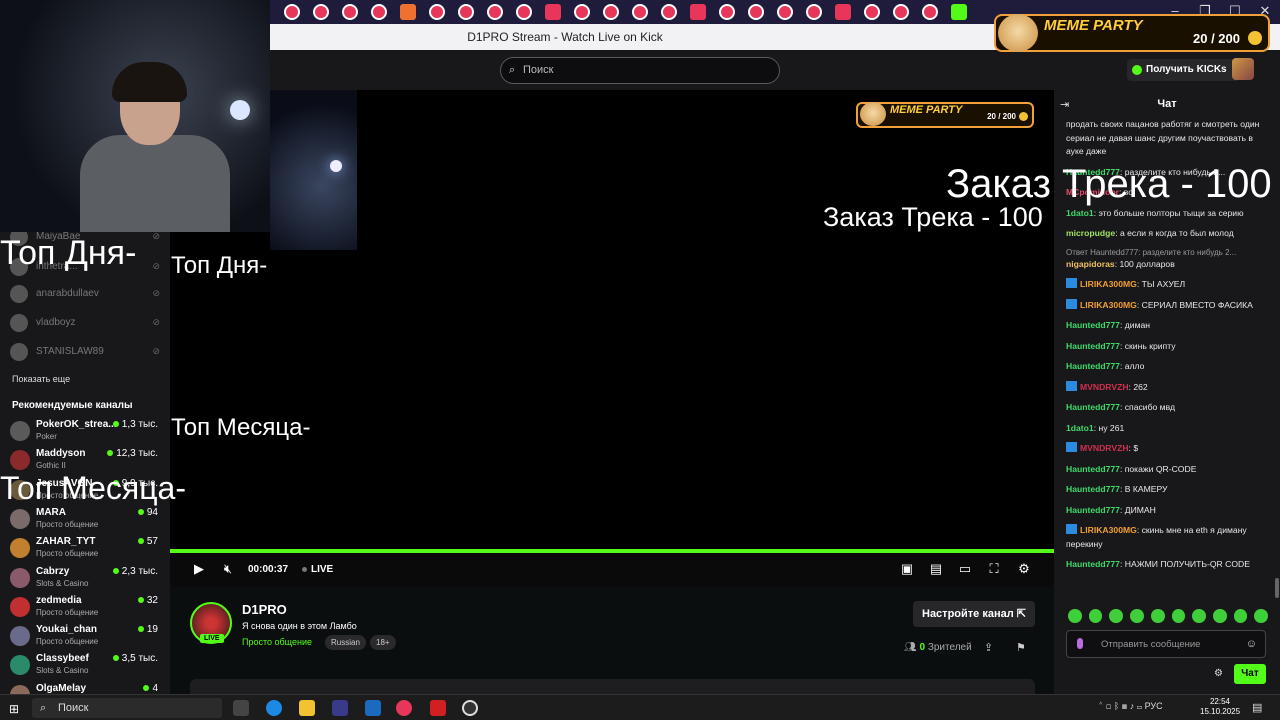  Describe the element at coordinates (307, 708) in the screenshot. I see `file-explorer-icon` at that location.